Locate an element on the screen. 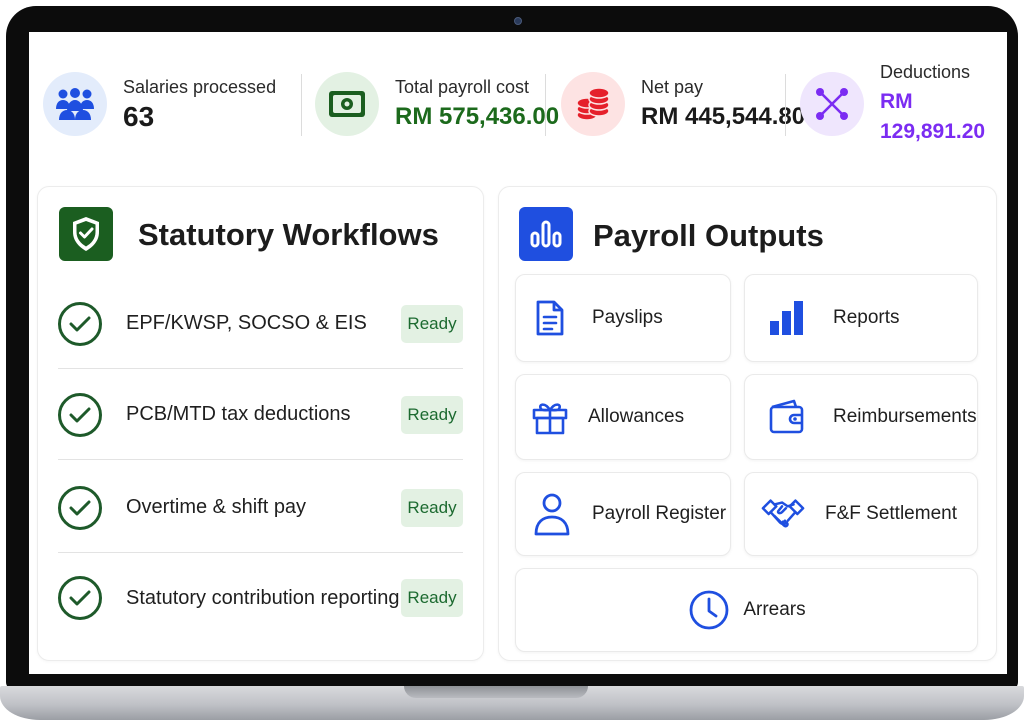 The image size is (1024, 723). bar-chart-icon is located at coordinates (787, 318).